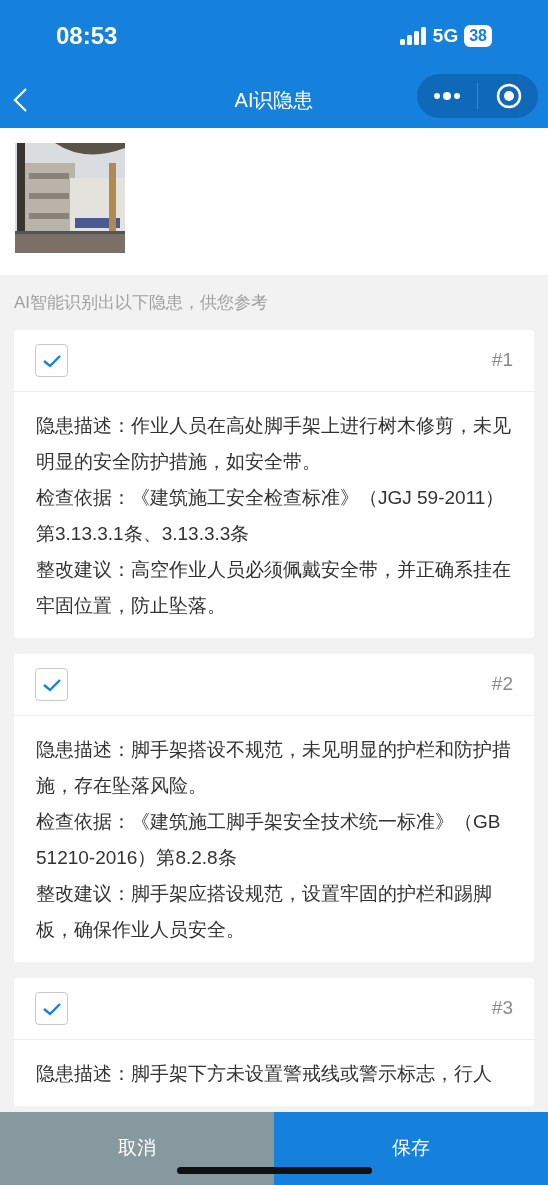 The height and width of the screenshot is (1185, 548). Describe the element at coordinates (264, 1074) in the screenshot. I see `hazard-text: 隐患描述：脚手架下方未设置警戒线或警示标志，行人` at that location.